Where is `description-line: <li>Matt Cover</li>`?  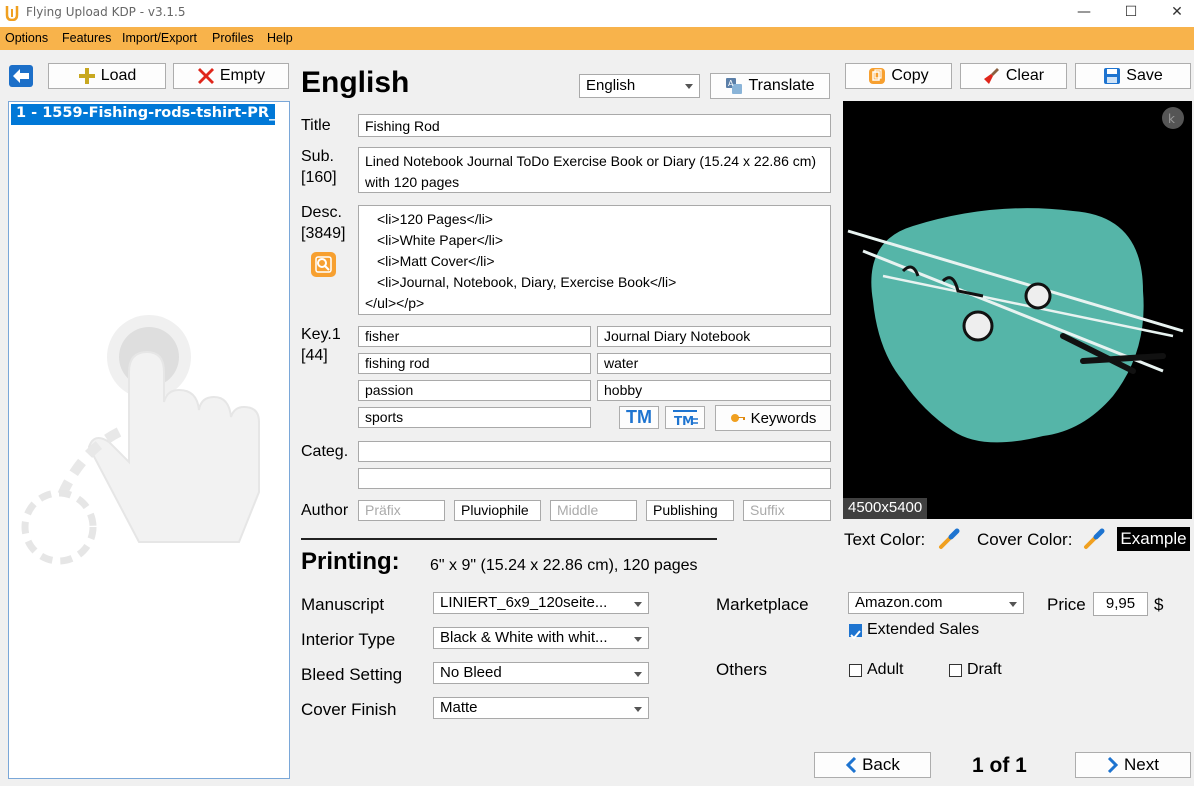
description-line: <li>Matt Cover</li> is located at coordinates (436, 261).